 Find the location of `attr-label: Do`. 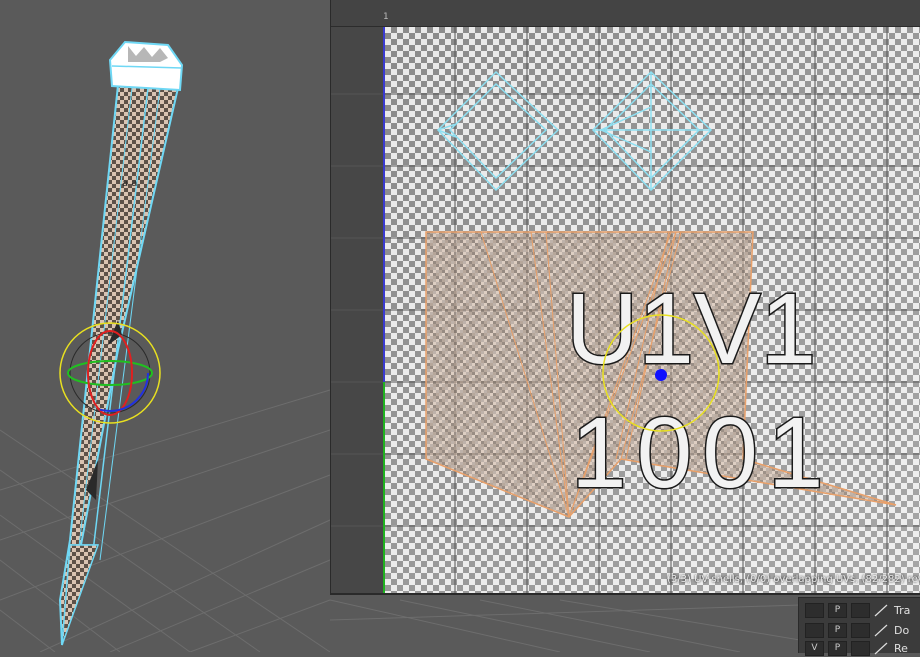

attr-label: Do is located at coordinates (902, 630).